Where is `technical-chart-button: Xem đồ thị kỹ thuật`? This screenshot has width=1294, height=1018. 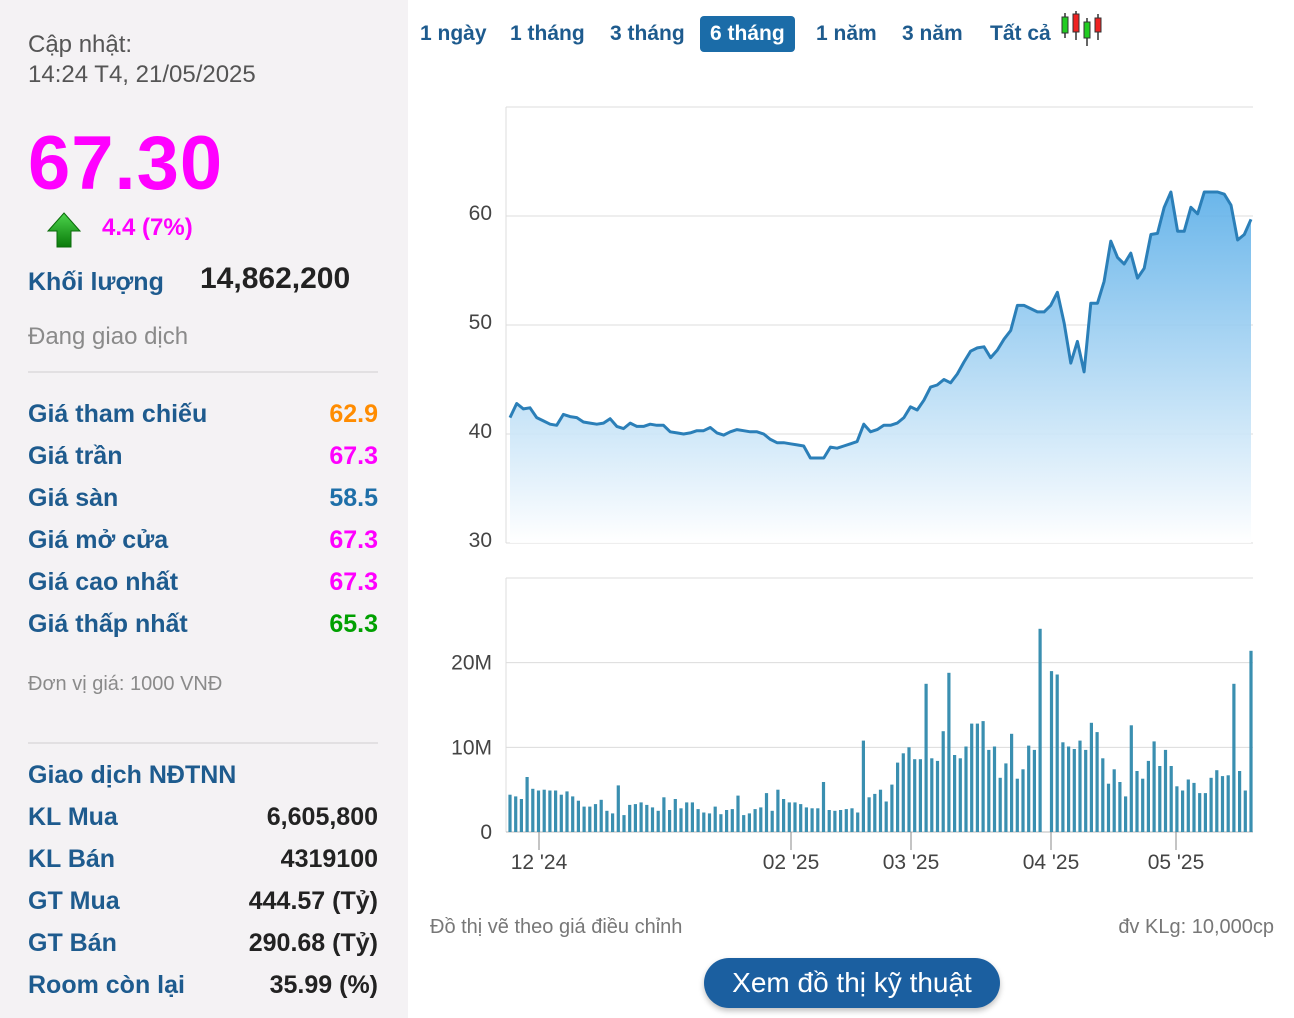 technical-chart-button: Xem đồ thị kỹ thuật is located at coordinates (852, 983).